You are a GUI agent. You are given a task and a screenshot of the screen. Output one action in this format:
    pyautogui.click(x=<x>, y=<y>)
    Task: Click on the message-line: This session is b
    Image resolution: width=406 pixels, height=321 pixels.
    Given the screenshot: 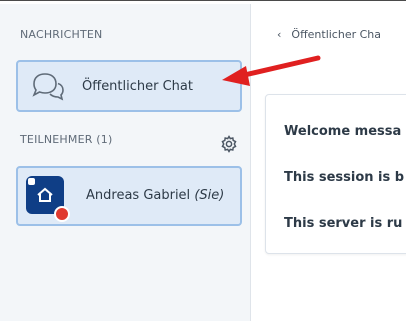 What is the action you would take?
    pyautogui.click(x=344, y=177)
    